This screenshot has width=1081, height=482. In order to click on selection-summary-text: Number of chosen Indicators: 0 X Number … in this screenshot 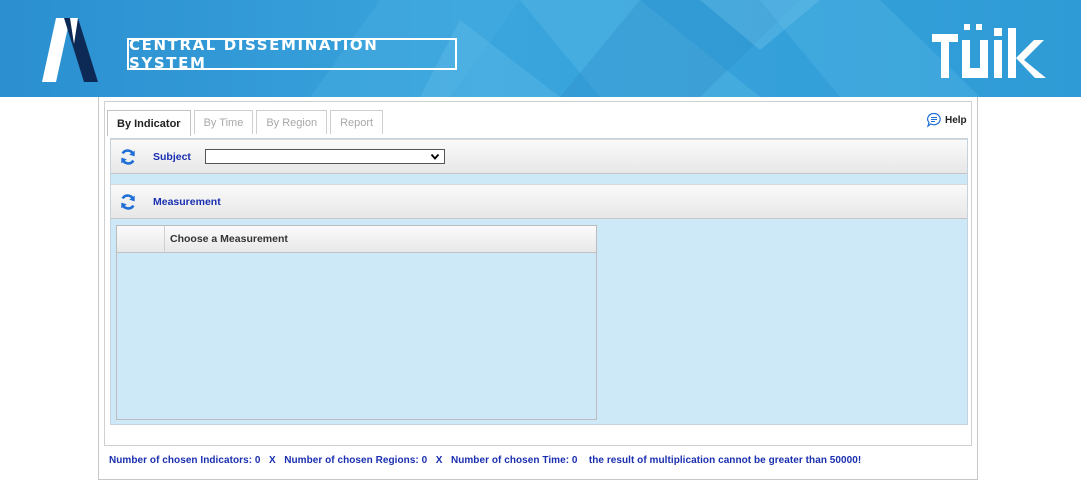, I will do `click(485, 460)`.